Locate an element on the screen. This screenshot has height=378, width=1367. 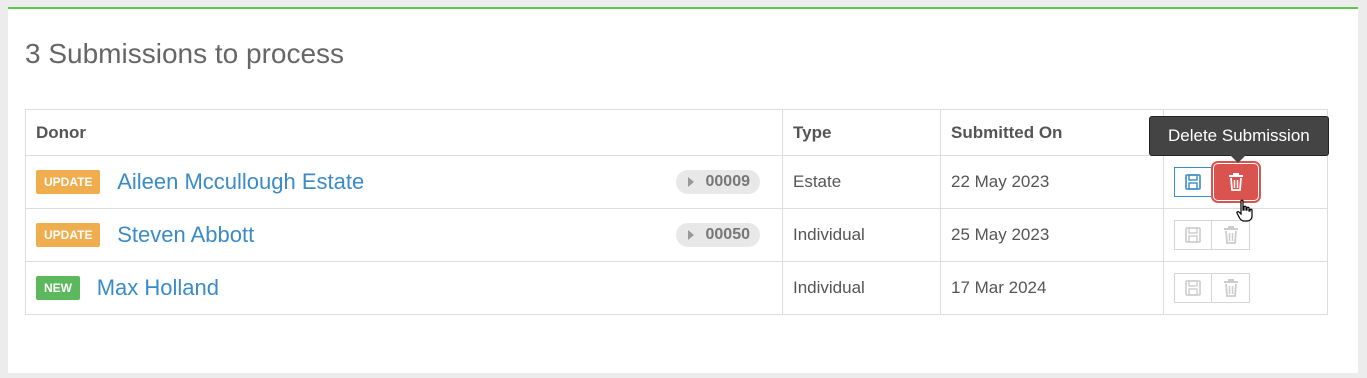
header-donor: Donor is located at coordinates (404, 132).